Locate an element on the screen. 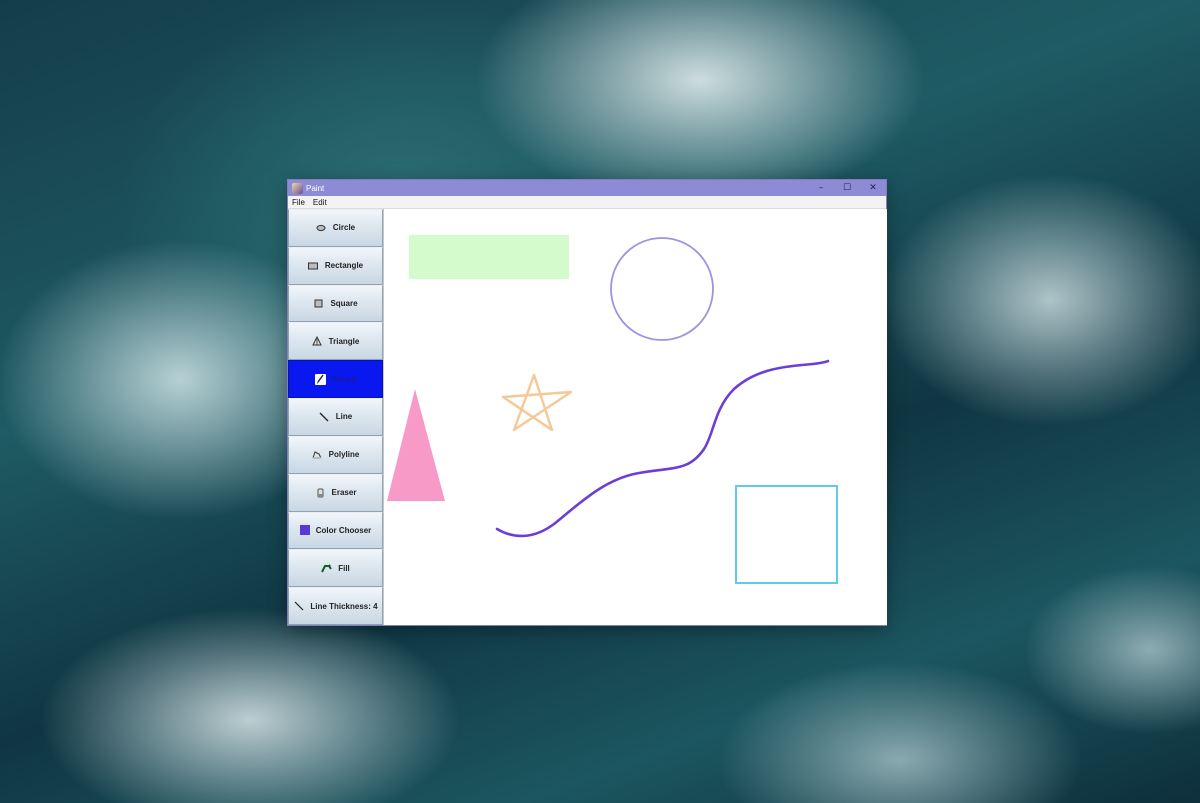 The height and width of the screenshot is (803, 1200). tool-label: Line Thickness: 4 is located at coordinates (344, 606).